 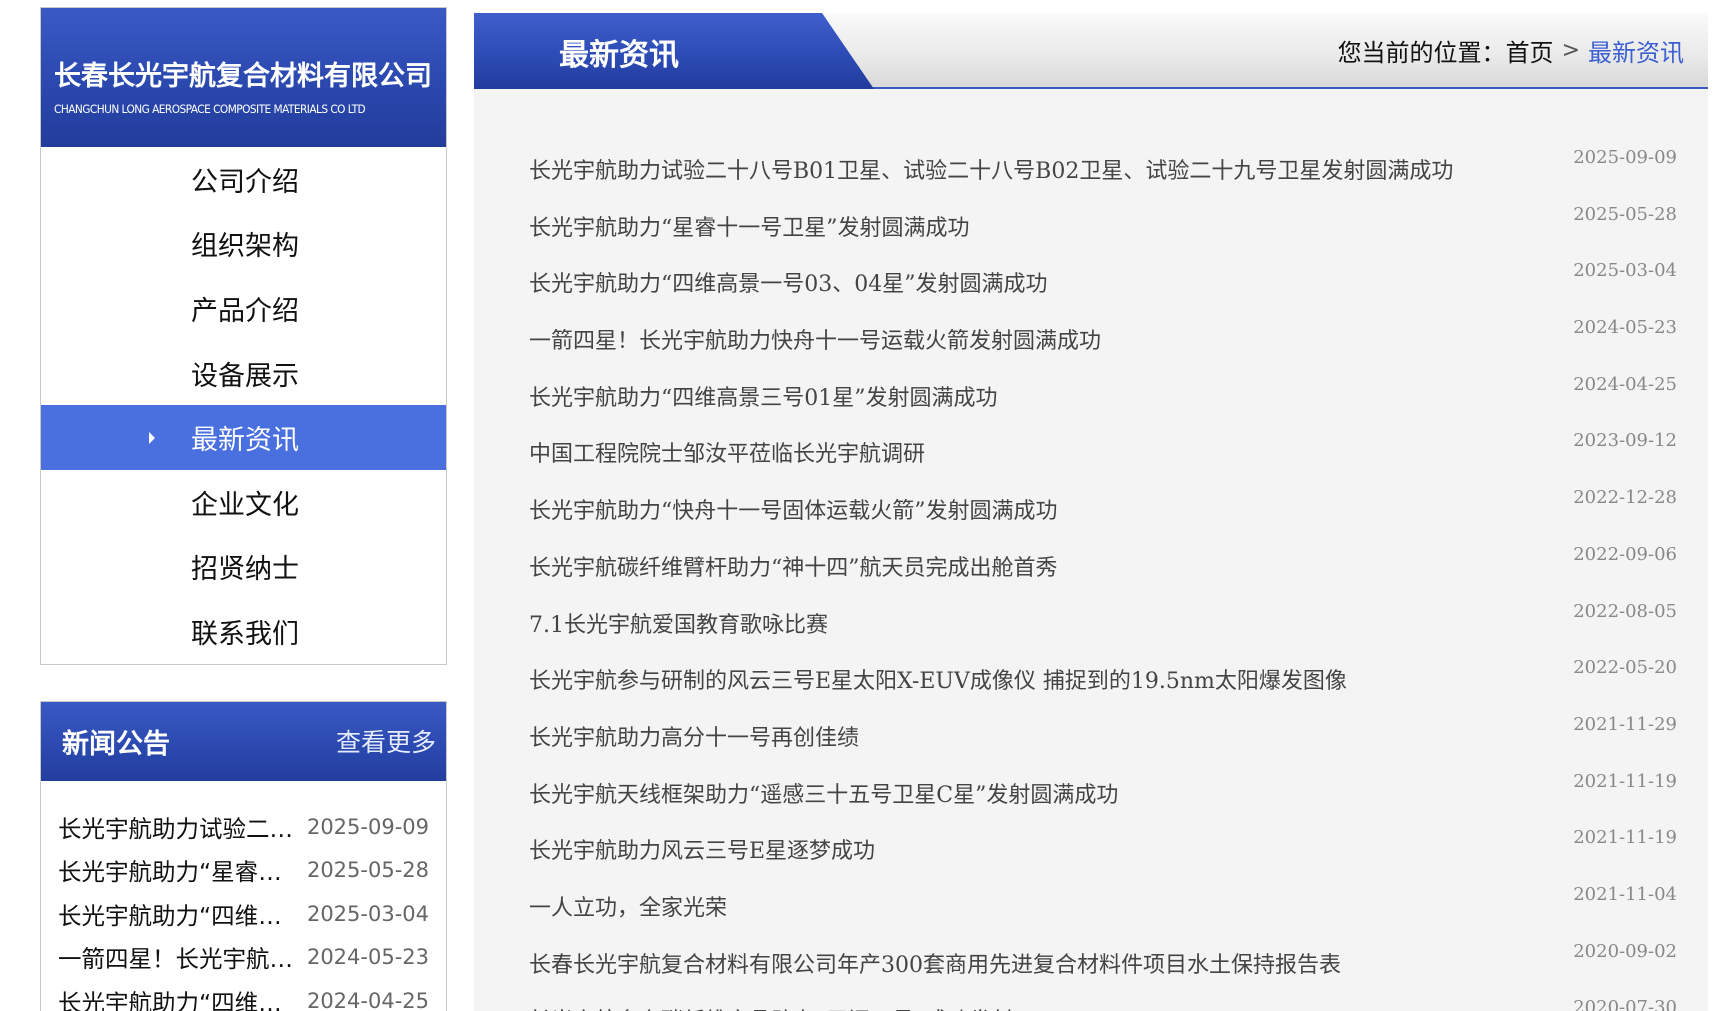 I want to click on news-box-item: 一箭四星！长光宇航助力快舟十一号运载火箭发射圆满成功 2024-05-23, so click(x=243, y=957).